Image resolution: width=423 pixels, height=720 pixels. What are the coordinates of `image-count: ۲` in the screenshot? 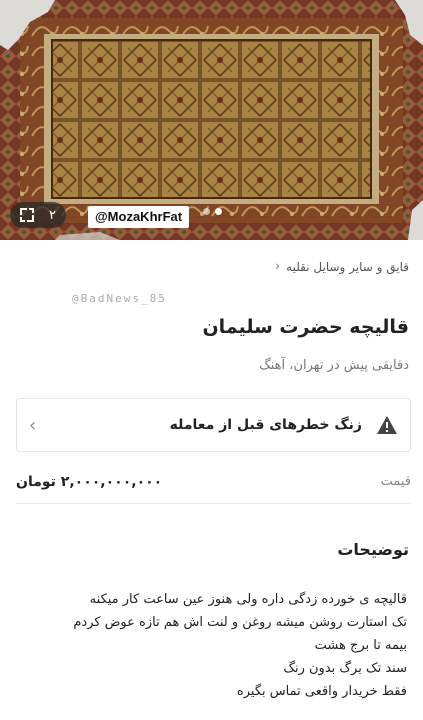 It's located at (52, 215).